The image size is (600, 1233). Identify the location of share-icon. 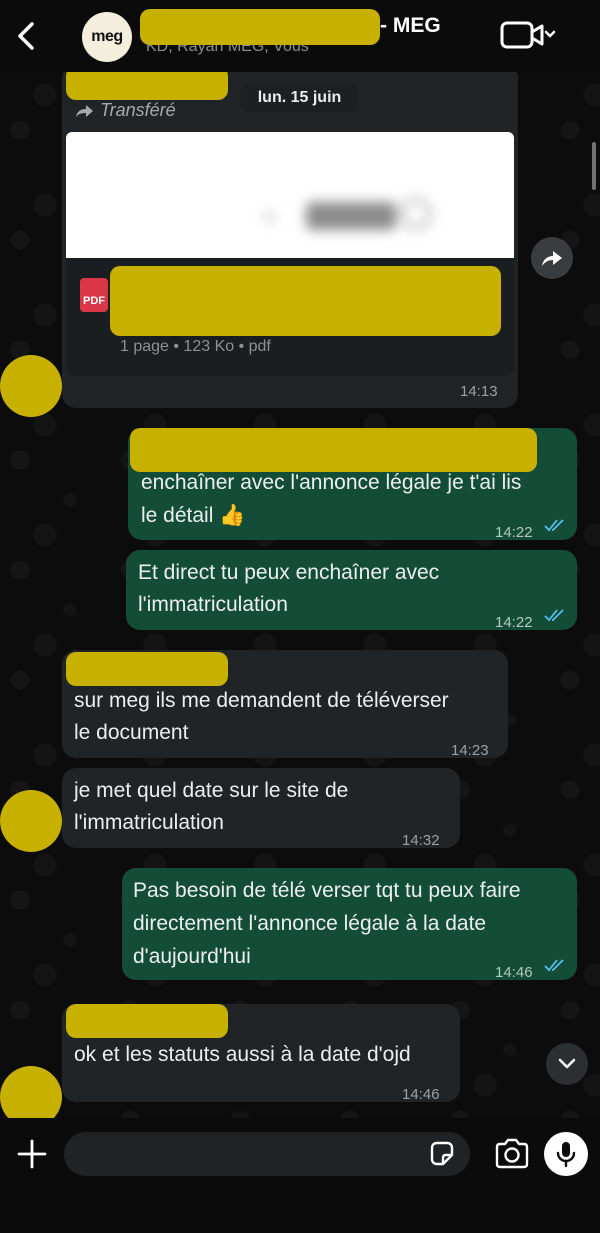
(552, 258).